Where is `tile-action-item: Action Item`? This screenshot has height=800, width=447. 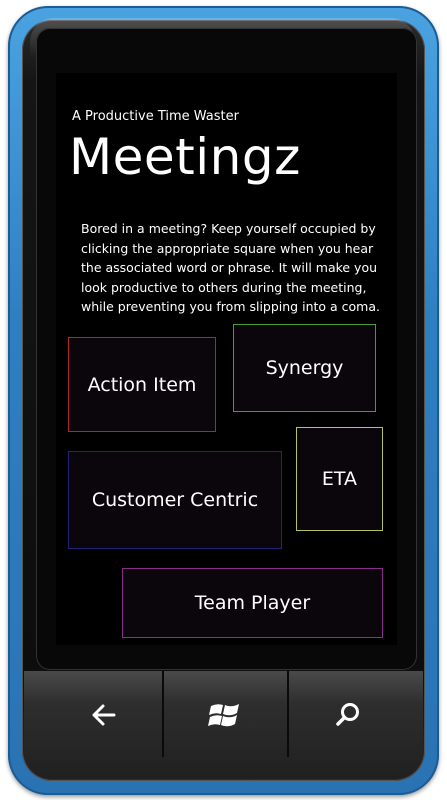
tile-action-item: Action Item is located at coordinates (142, 384).